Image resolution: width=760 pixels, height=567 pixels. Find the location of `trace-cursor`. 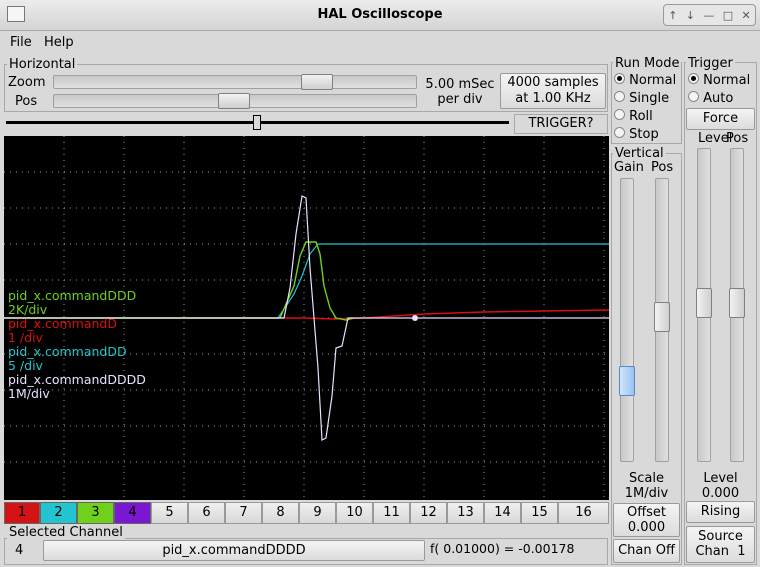

trace-cursor is located at coordinates (415, 318).